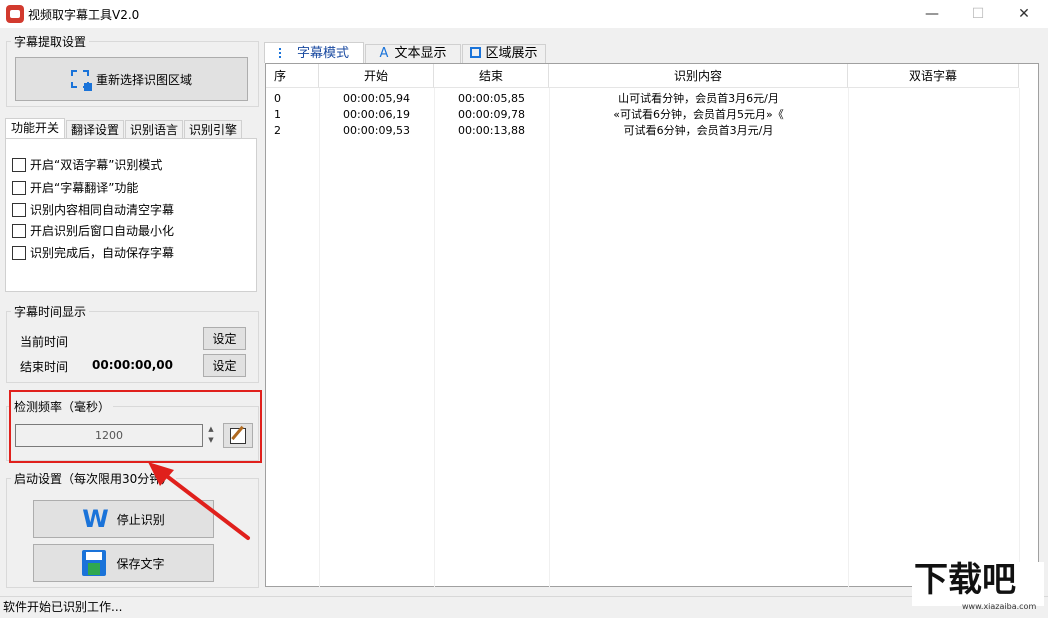  I want to click on save-text-label: 保存文字, so click(140, 563).